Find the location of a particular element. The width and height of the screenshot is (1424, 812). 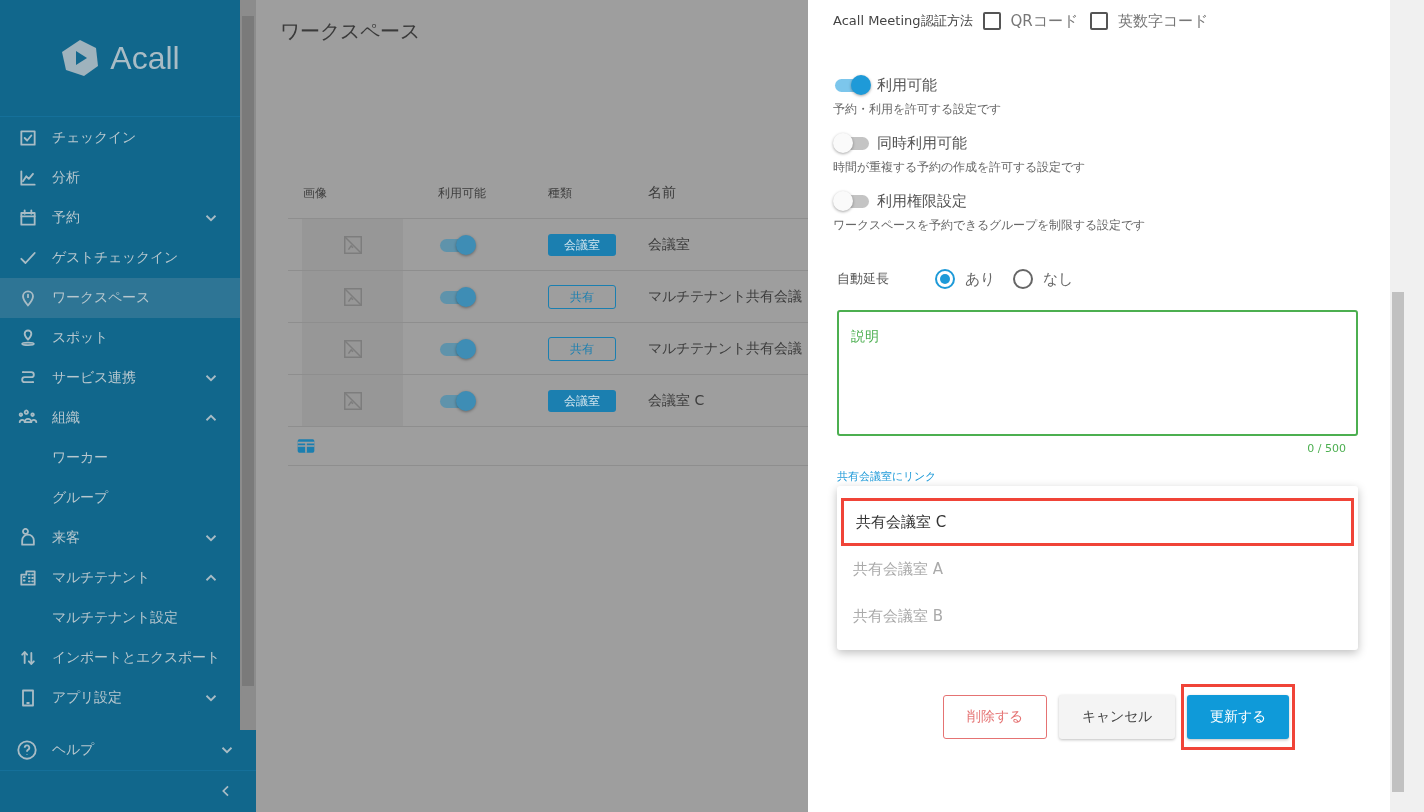

sidebar-item: スポット is located at coordinates (120, 338).